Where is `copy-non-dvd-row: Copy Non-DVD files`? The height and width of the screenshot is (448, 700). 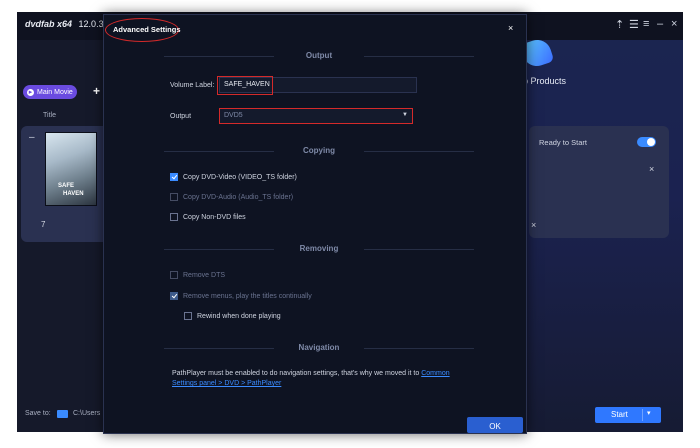 copy-non-dvd-row: Copy Non-DVD files is located at coordinates (208, 217).